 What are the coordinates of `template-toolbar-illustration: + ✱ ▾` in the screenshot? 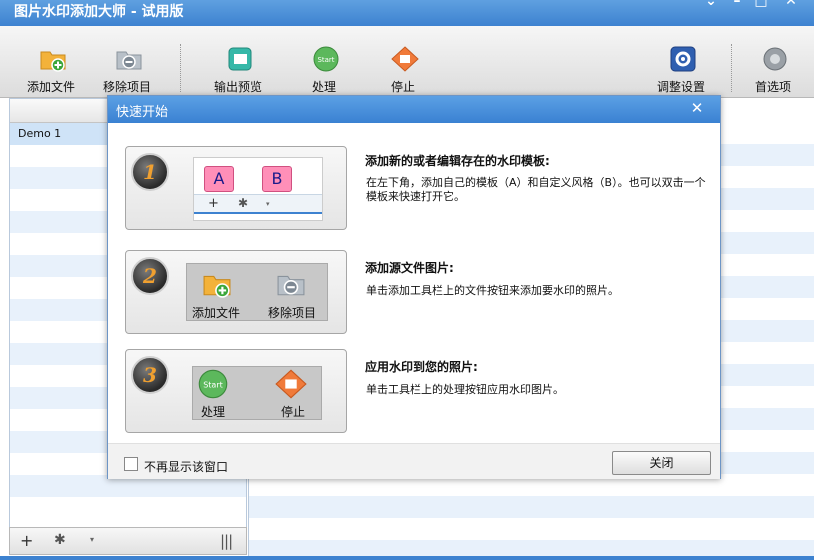 It's located at (258, 204).